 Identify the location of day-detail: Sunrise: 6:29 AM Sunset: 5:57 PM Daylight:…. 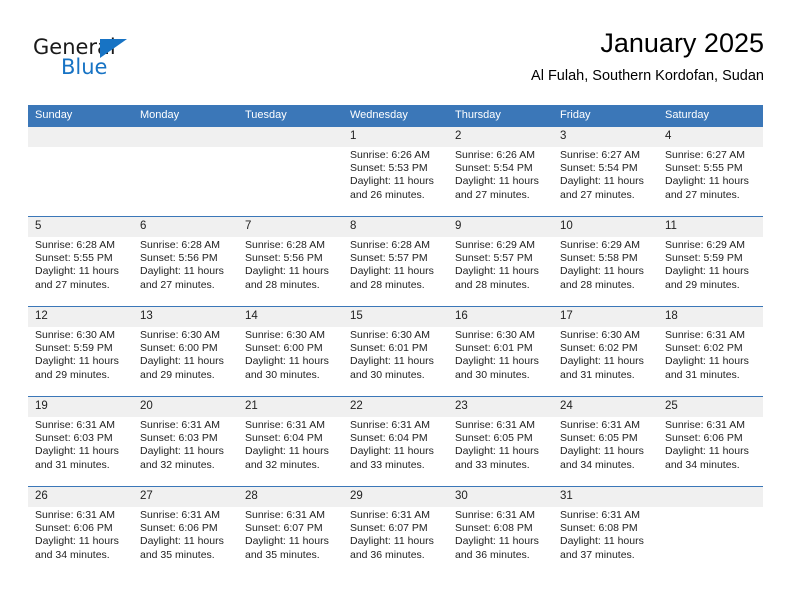
(500, 264).